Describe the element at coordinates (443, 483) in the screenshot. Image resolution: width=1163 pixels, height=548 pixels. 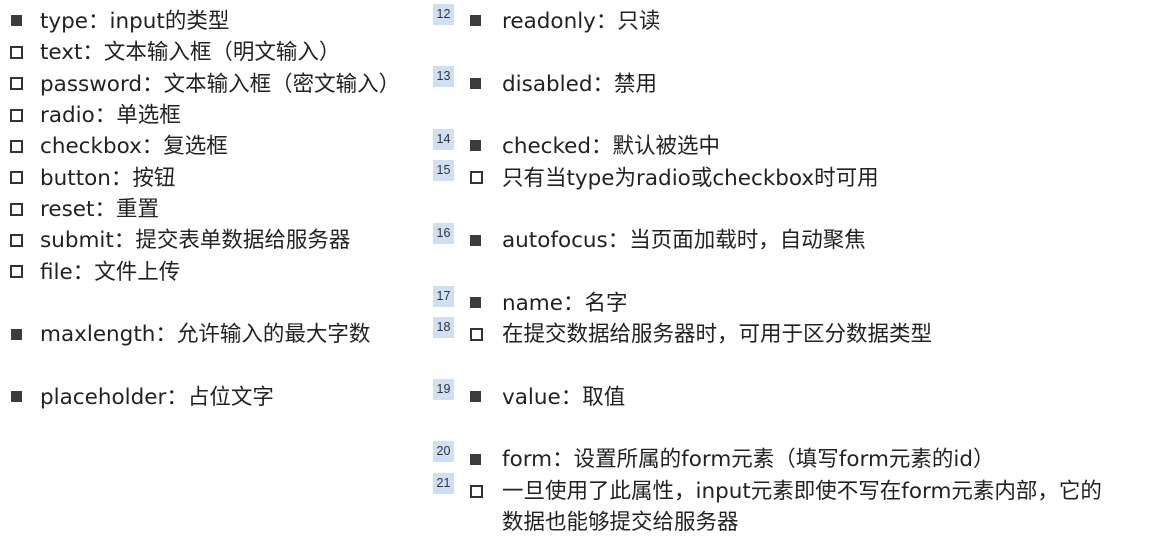
I see `line-number: 21` at that location.